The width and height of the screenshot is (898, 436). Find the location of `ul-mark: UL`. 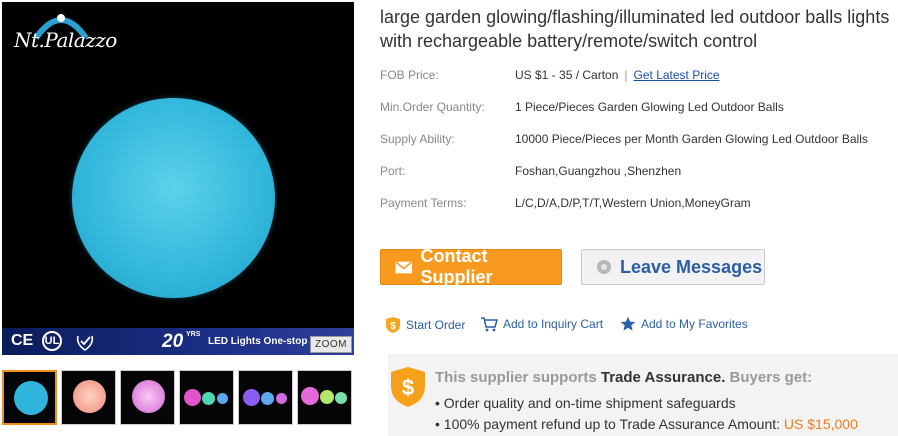

ul-mark: UL is located at coordinates (52, 341).